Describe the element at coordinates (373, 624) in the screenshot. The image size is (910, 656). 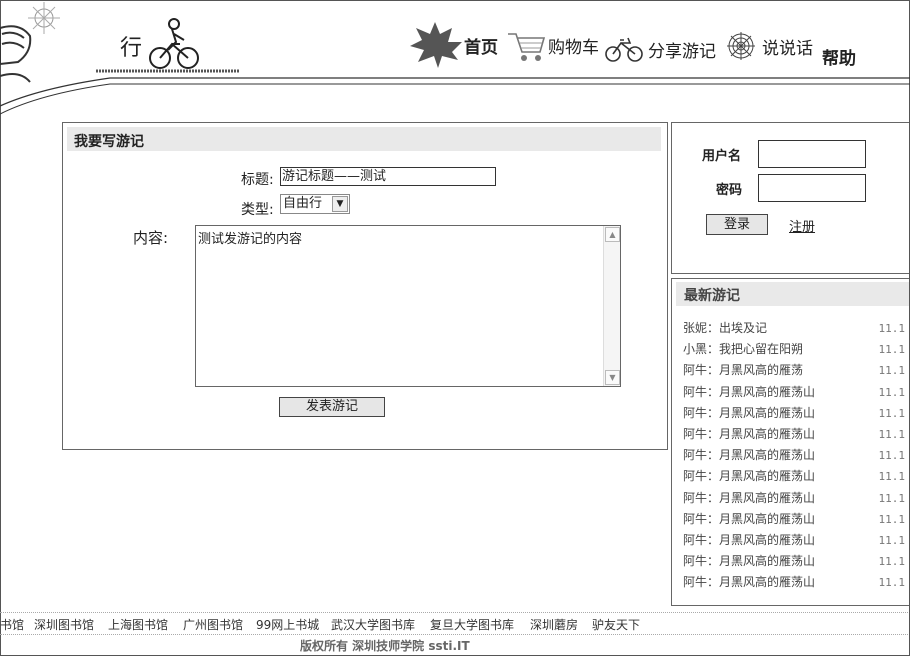
I see `footer-link: 武汉大学图书库` at that location.